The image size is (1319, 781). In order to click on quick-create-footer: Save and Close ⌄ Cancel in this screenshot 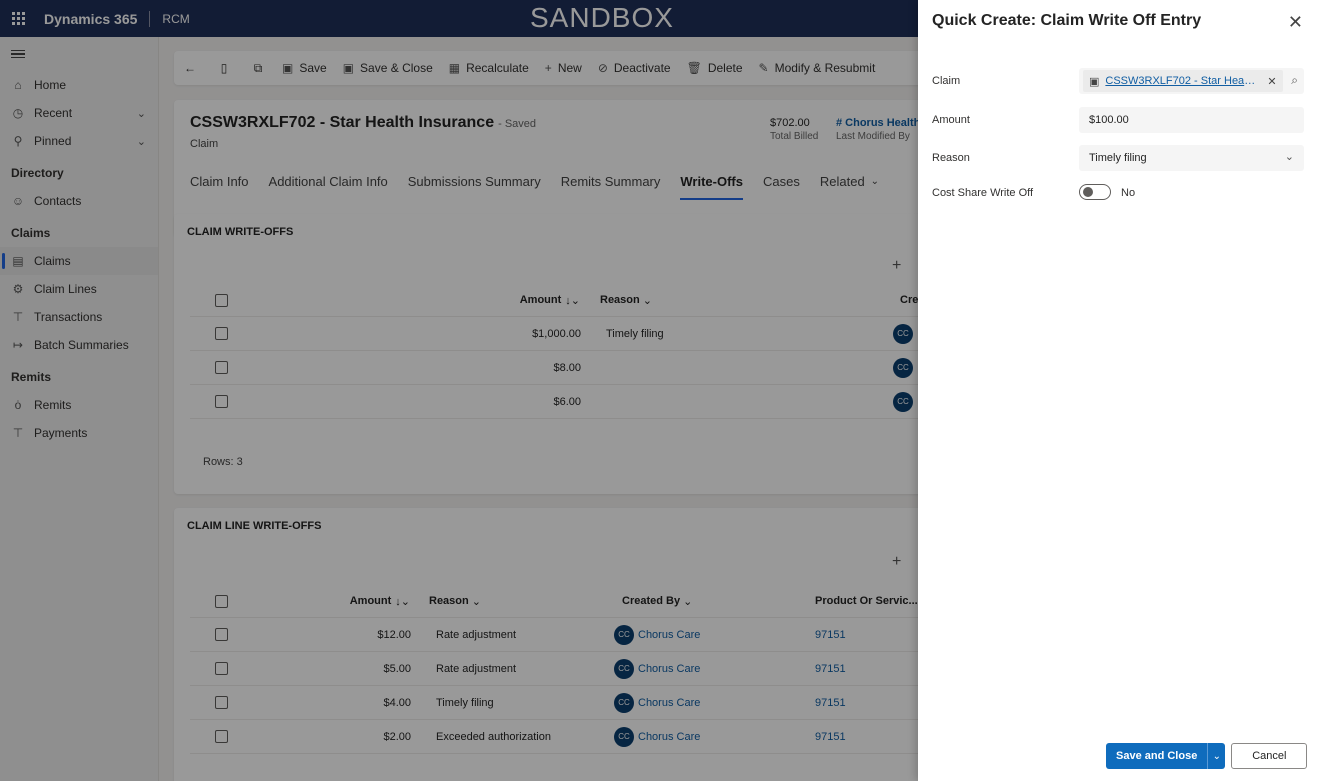, I will do `click(1207, 756)`.